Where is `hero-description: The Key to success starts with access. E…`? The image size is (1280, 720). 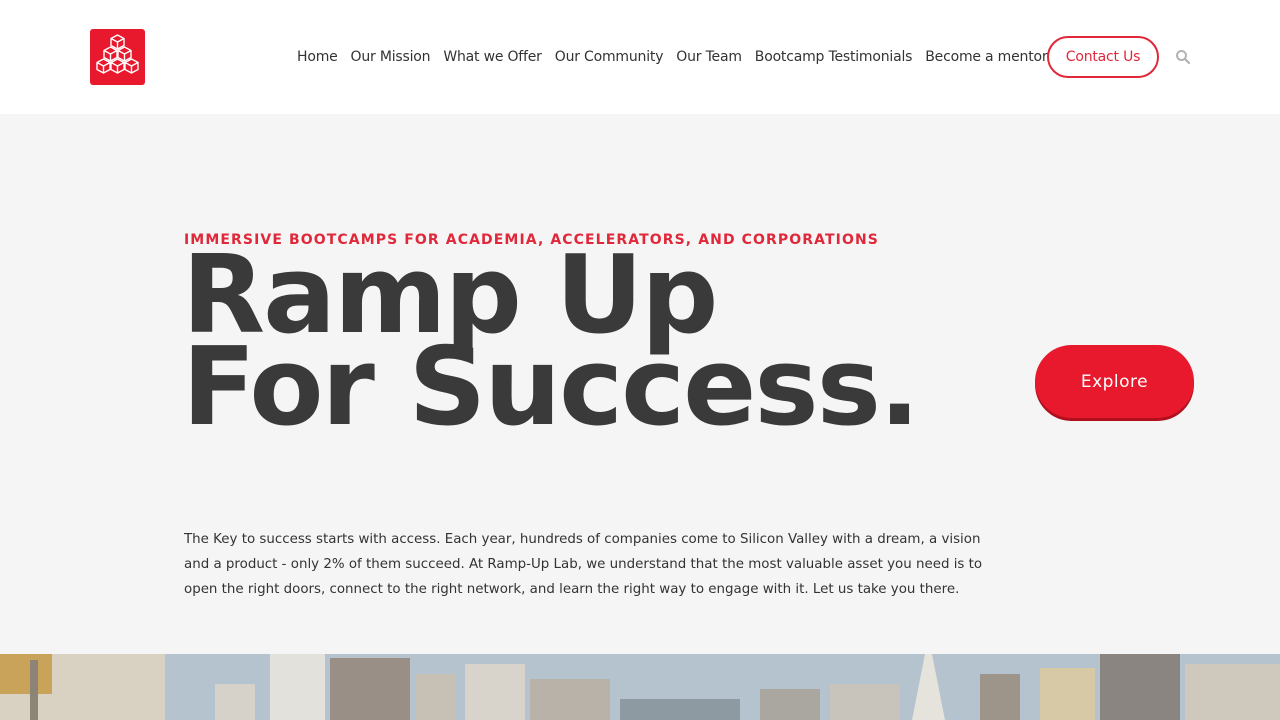
hero-description: The Key to success starts with access. E… is located at coordinates (583, 564).